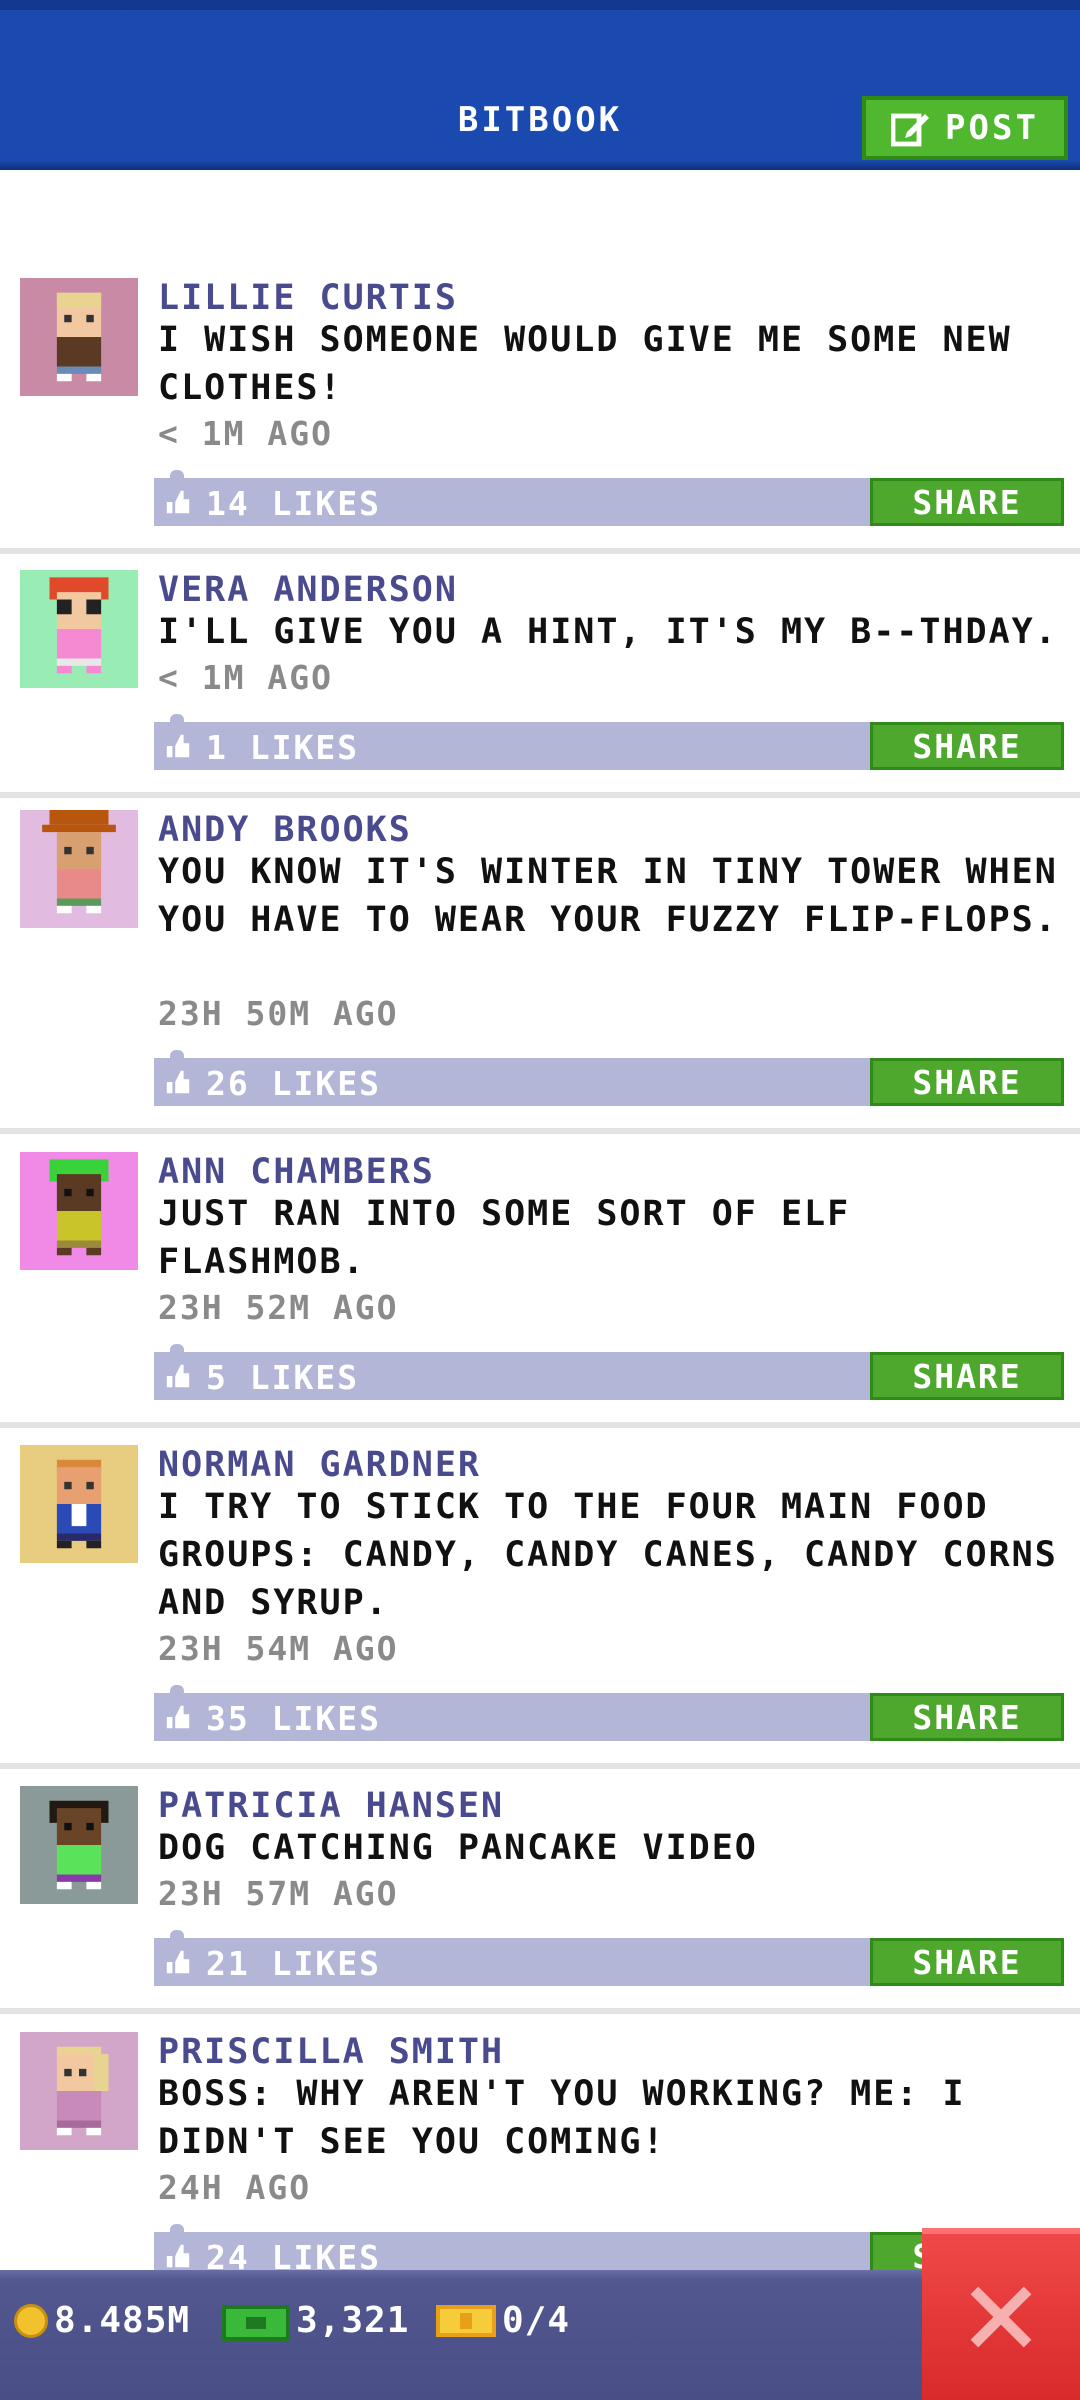 The image size is (1080, 2400). What do you see at coordinates (319, 1465) in the screenshot?
I see `post-author: NORMAN GARDNER` at bounding box center [319, 1465].